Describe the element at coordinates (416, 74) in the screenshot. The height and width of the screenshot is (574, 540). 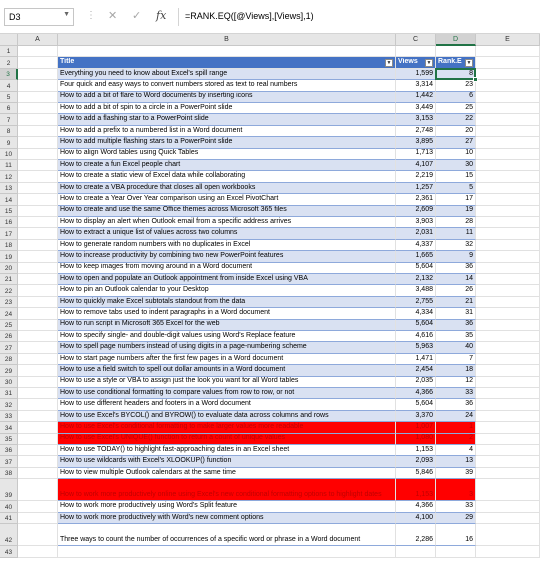
I see `table-cell-views: 1,599` at that location.